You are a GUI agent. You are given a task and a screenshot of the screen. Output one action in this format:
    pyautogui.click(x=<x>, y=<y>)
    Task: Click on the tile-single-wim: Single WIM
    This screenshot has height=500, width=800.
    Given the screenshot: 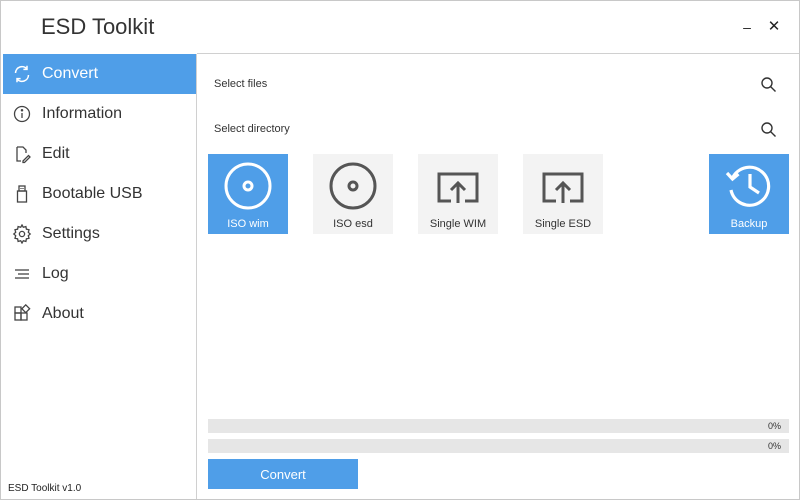 What is the action you would take?
    pyautogui.click(x=458, y=194)
    